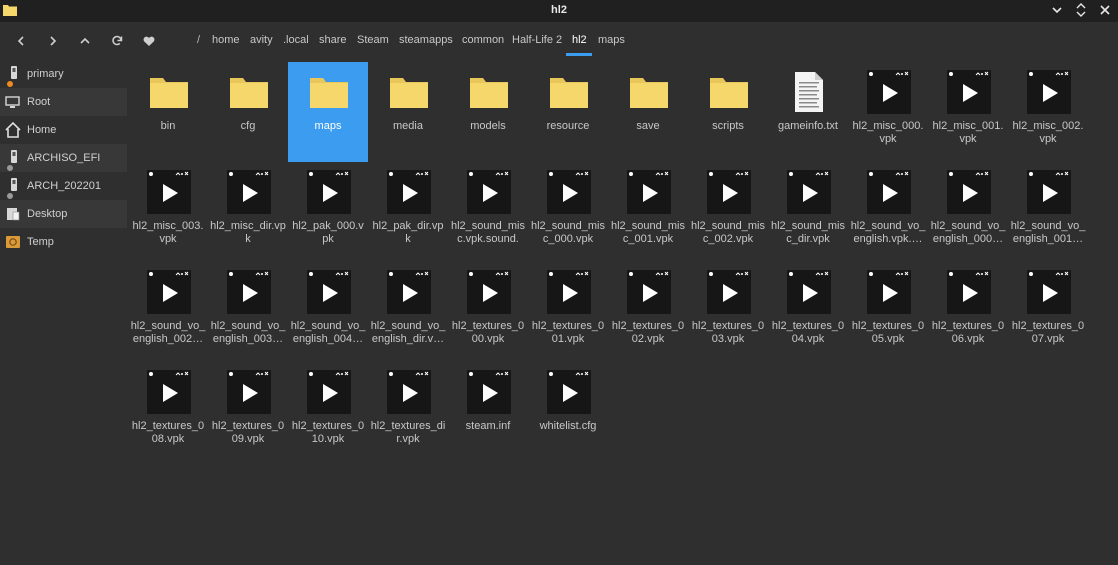 The height and width of the screenshot is (565, 1118). Describe the element at coordinates (728, 232) in the screenshot. I see `file-name-label: hl2_sound_misc_002.vpk` at that location.